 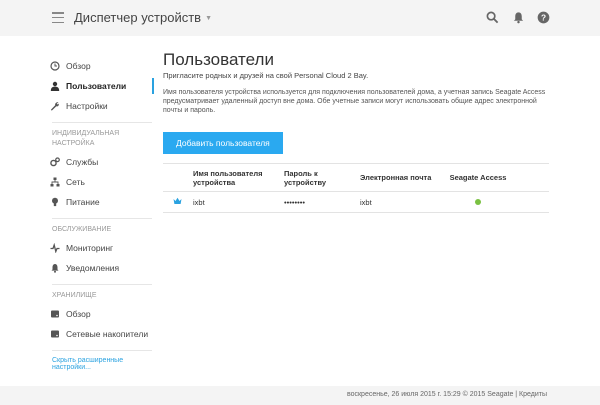 What do you see at coordinates (99, 66) in the screenshot?
I see `sidebar-item-overview: Обзор` at bounding box center [99, 66].